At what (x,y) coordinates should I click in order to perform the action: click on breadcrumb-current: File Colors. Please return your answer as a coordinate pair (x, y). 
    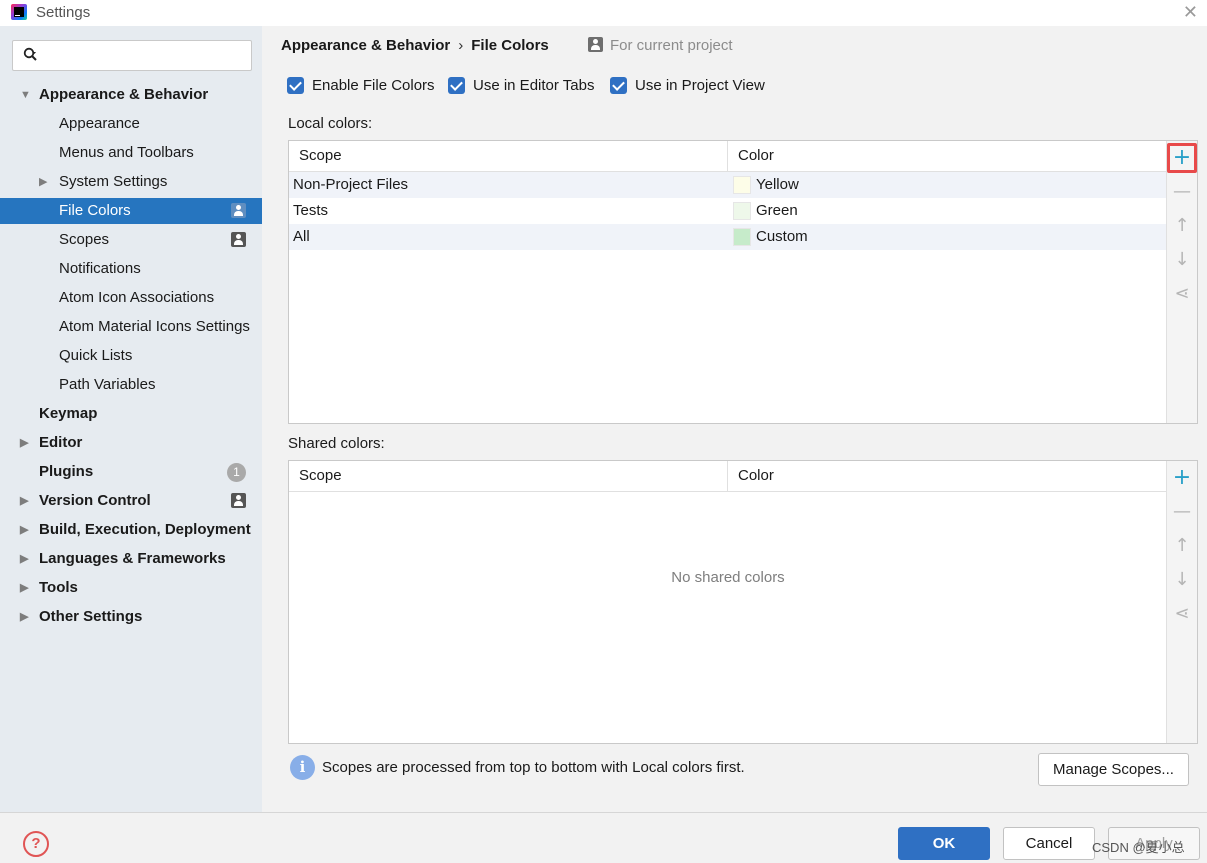
    Looking at the image, I should click on (510, 45).